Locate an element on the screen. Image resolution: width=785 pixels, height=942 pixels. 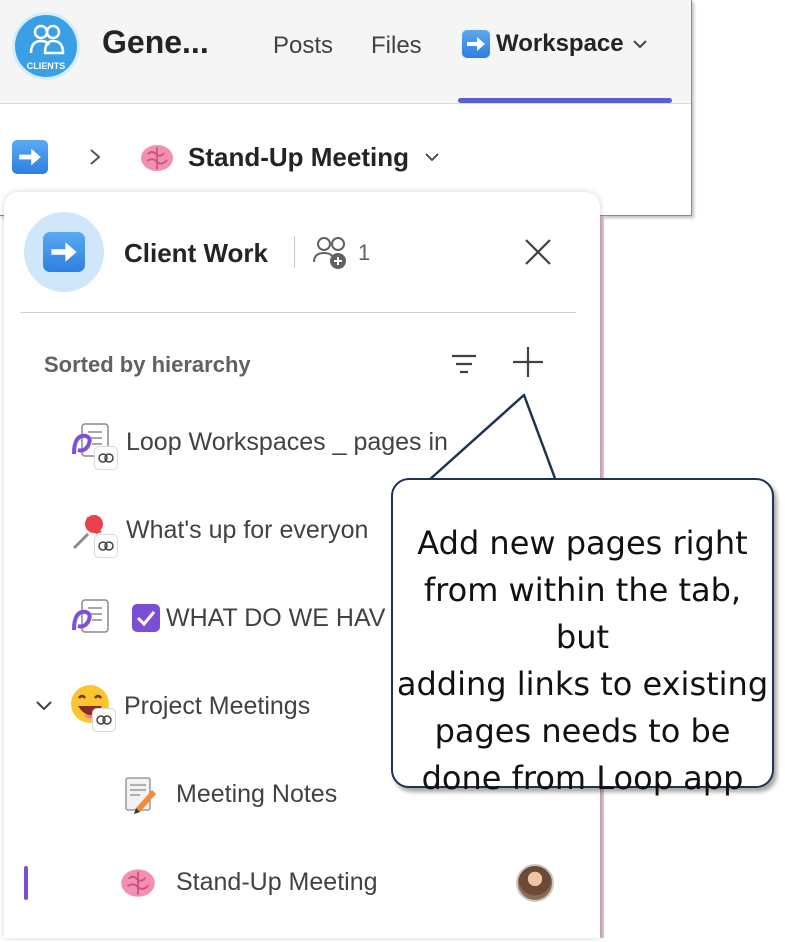
pushpin-icon is located at coordinates (93, 533).